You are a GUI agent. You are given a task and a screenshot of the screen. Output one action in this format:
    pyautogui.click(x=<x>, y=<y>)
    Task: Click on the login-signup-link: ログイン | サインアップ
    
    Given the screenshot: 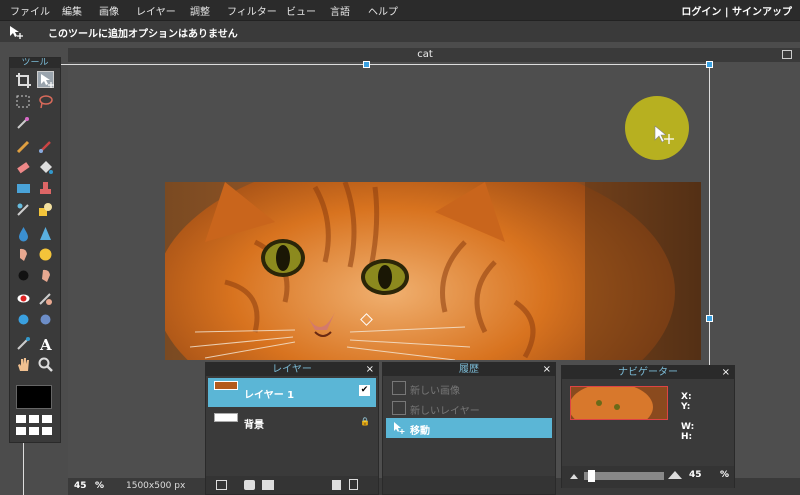 What is the action you would take?
    pyautogui.click(x=736, y=10)
    